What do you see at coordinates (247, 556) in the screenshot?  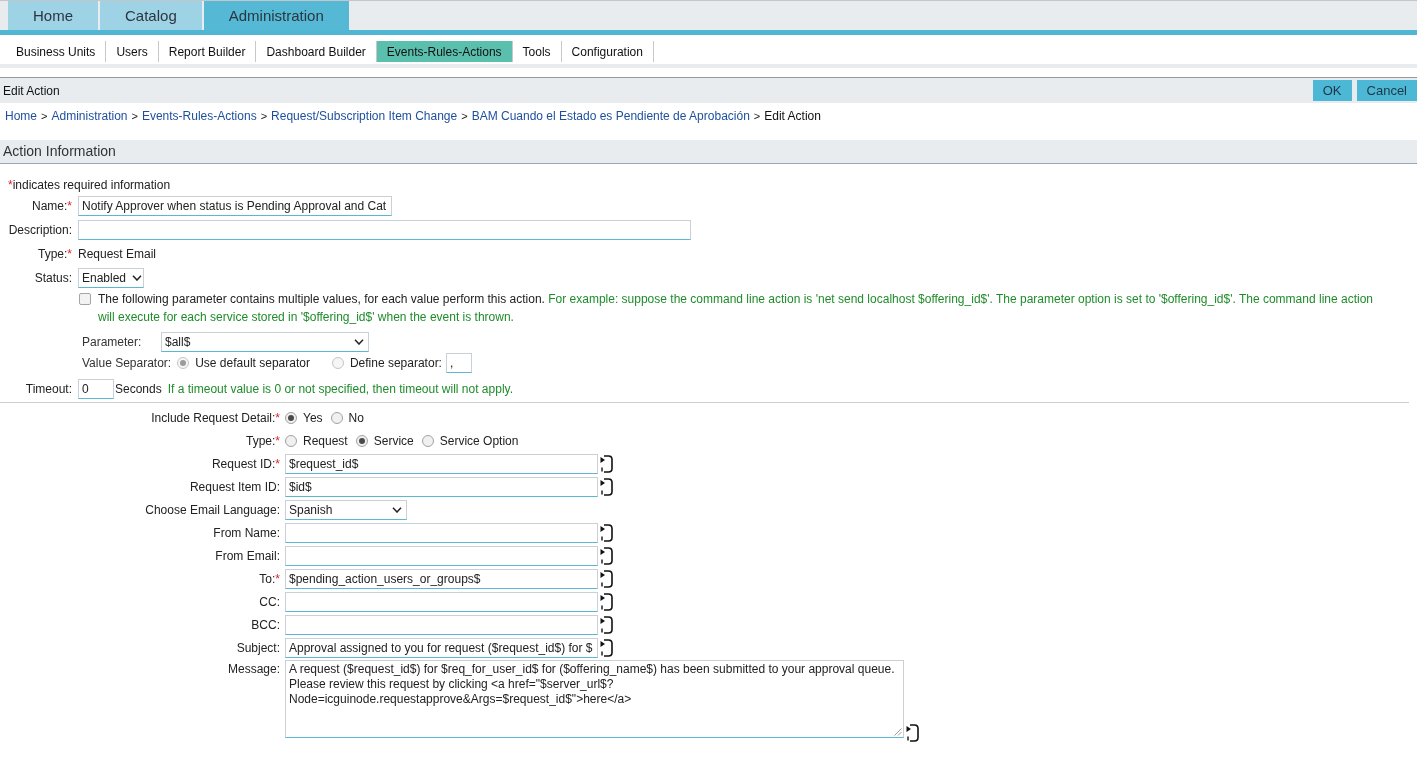 I see `field-label: From Email:` at bounding box center [247, 556].